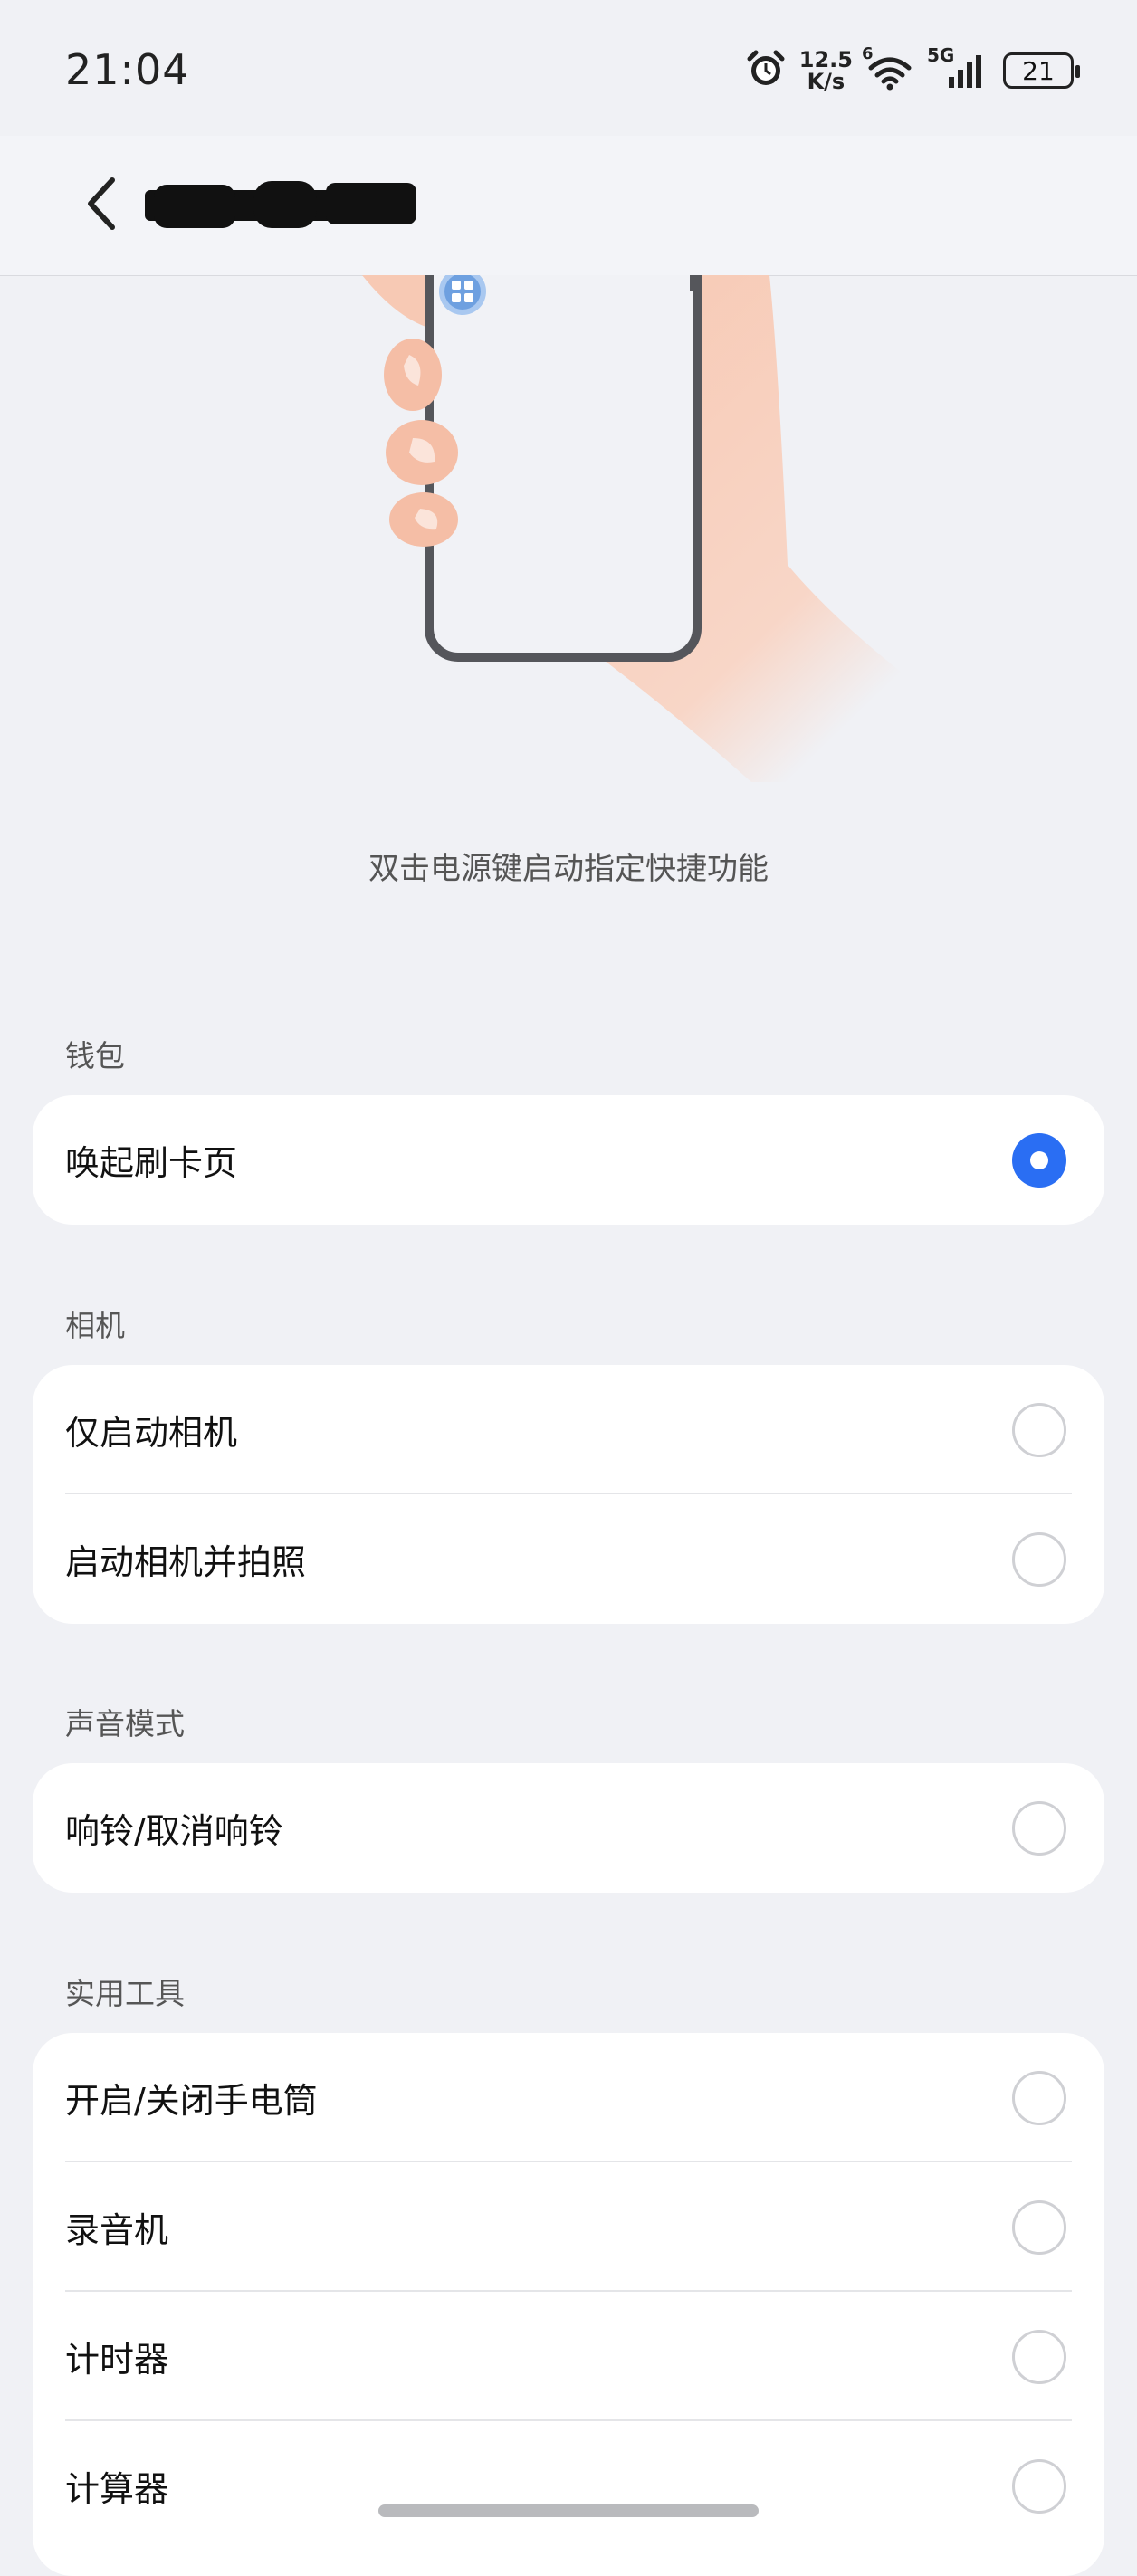 Image resolution: width=1137 pixels, height=2576 pixels. Describe the element at coordinates (95, 1055) in the screenshot. I see `section-label-wallet: 钱包` at that location.